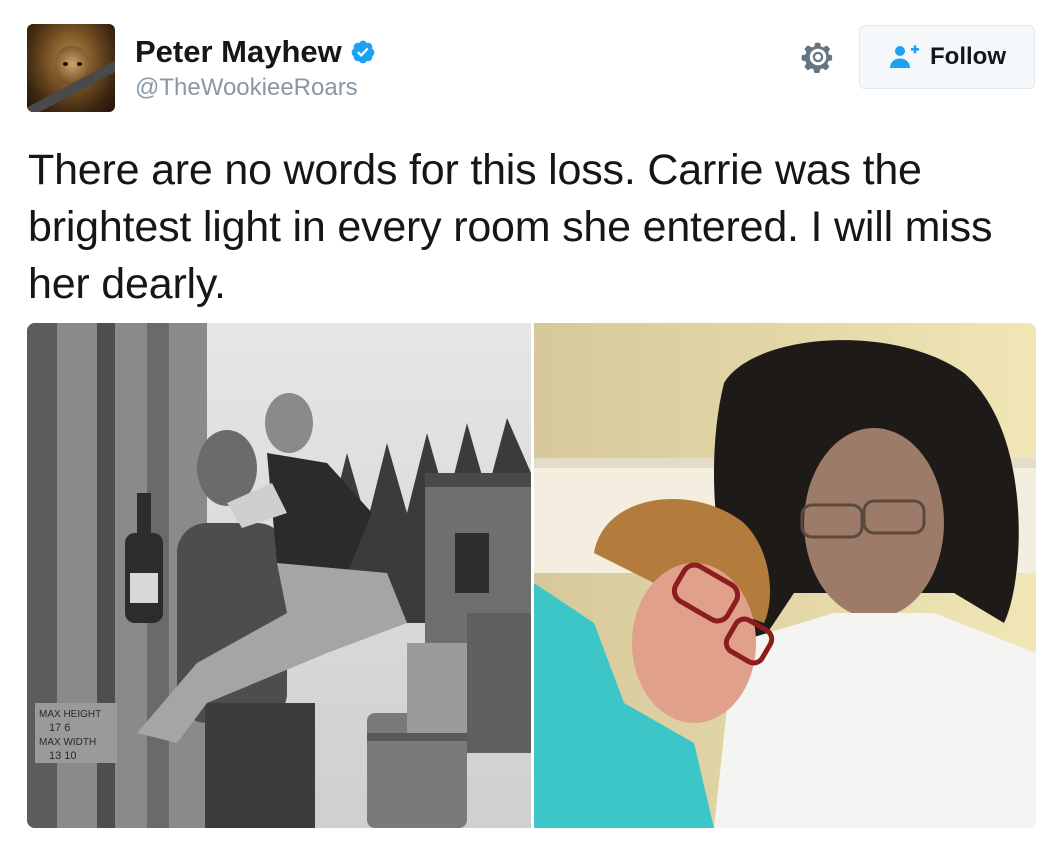 The image size is (1064, 846). Describe the element at coordinates (71, 68) in the screenshot. I see `avatar` at that location.